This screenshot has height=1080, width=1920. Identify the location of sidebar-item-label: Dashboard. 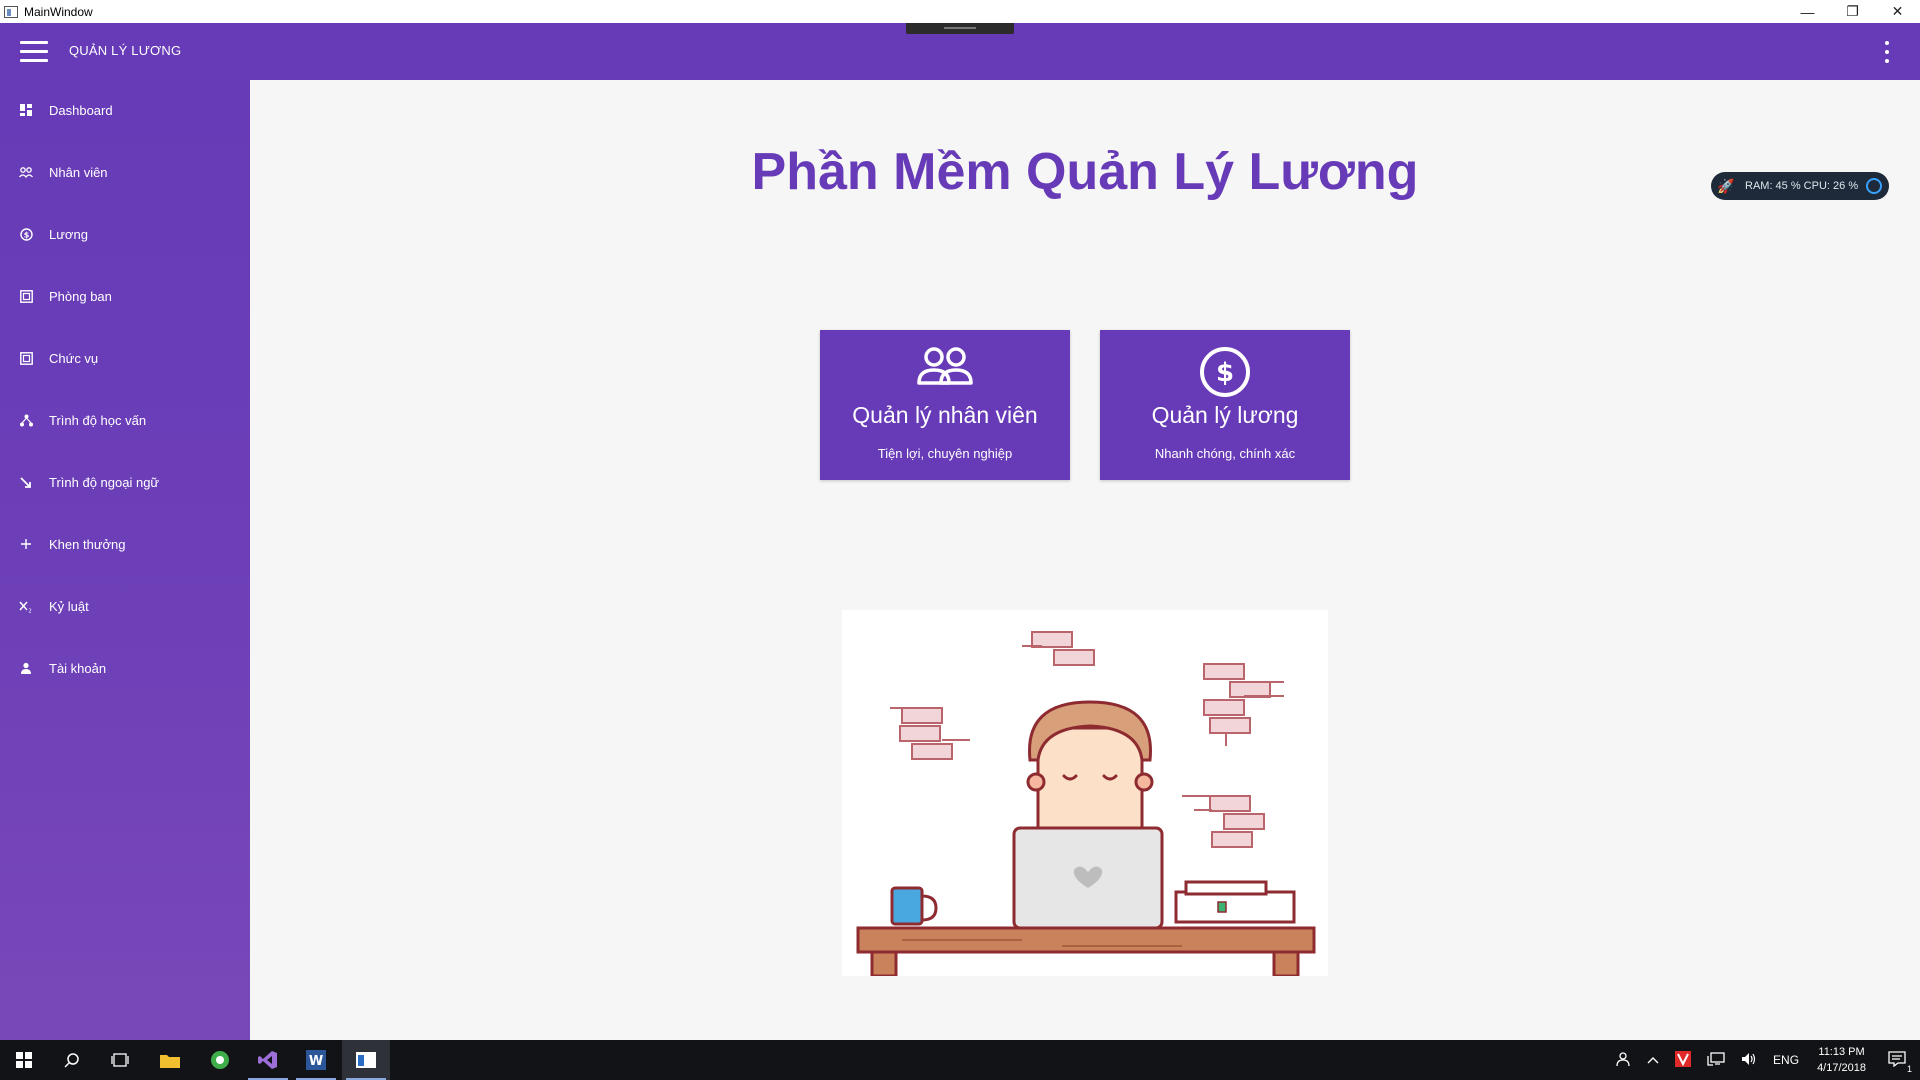
(81, 110).